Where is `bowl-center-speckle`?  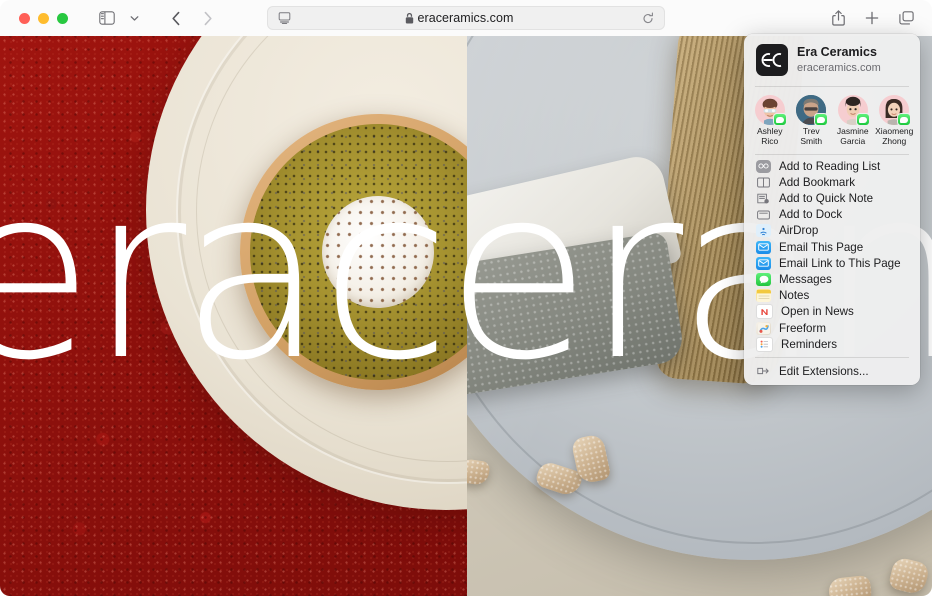 bowl-center-speckle is located at coordinates (378, 252).